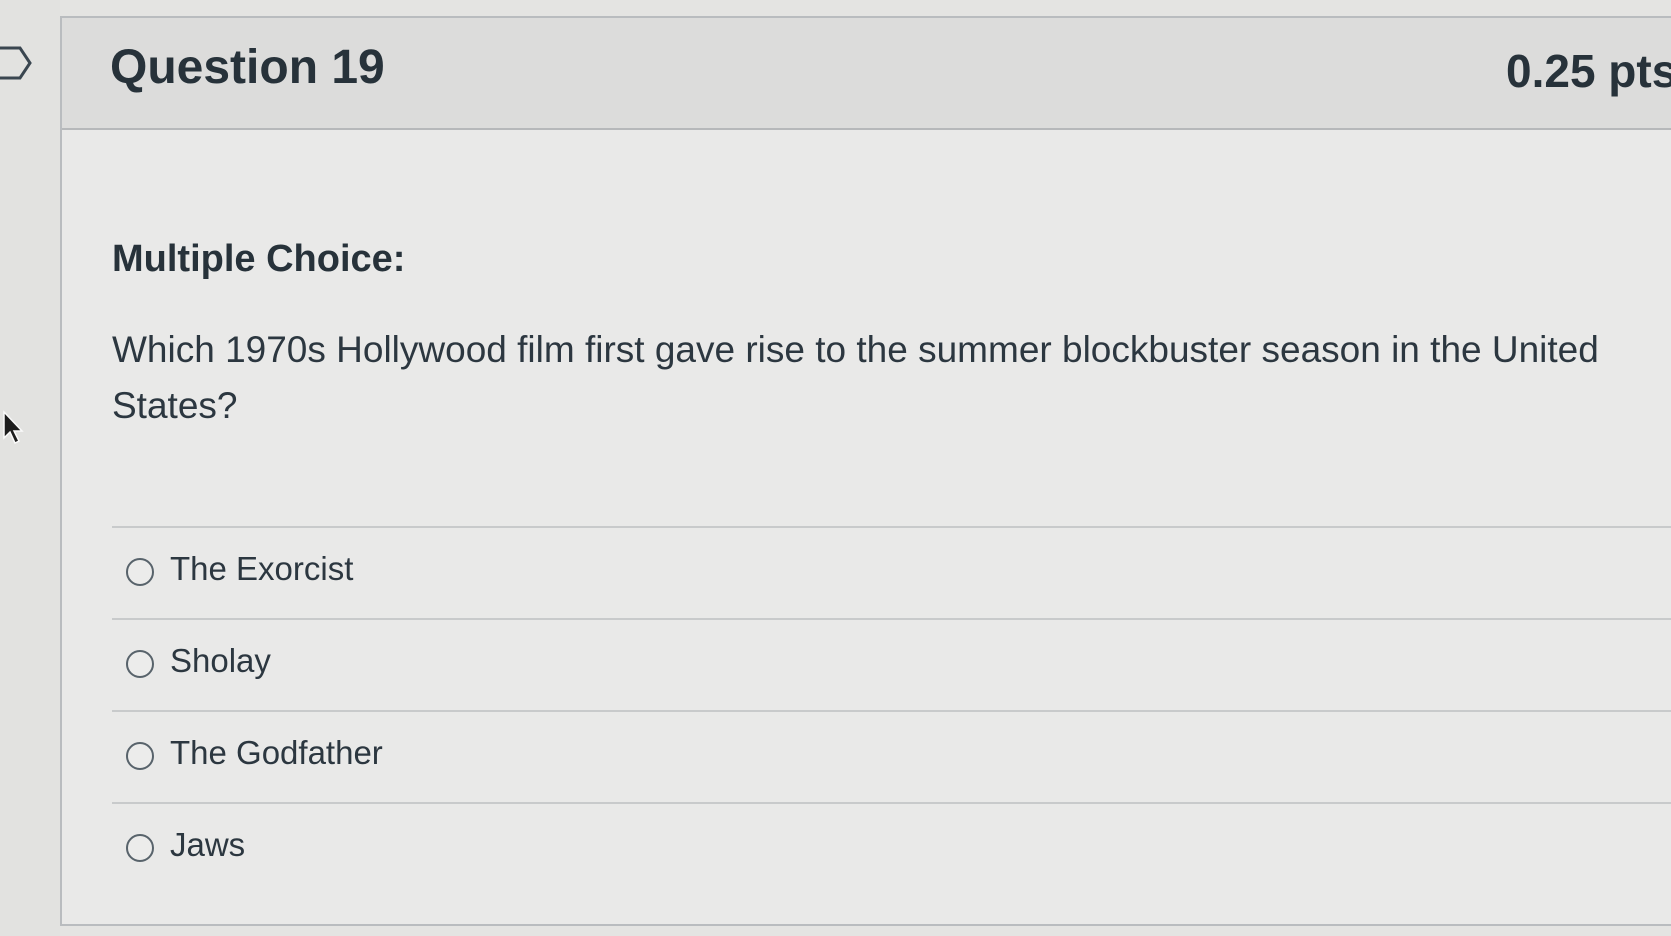 The width and height of the screenshot is (1671, 936). Describe the element at coordinates (13, 427) in the screenshot. I see `mouse-pointer-icon` at that location.